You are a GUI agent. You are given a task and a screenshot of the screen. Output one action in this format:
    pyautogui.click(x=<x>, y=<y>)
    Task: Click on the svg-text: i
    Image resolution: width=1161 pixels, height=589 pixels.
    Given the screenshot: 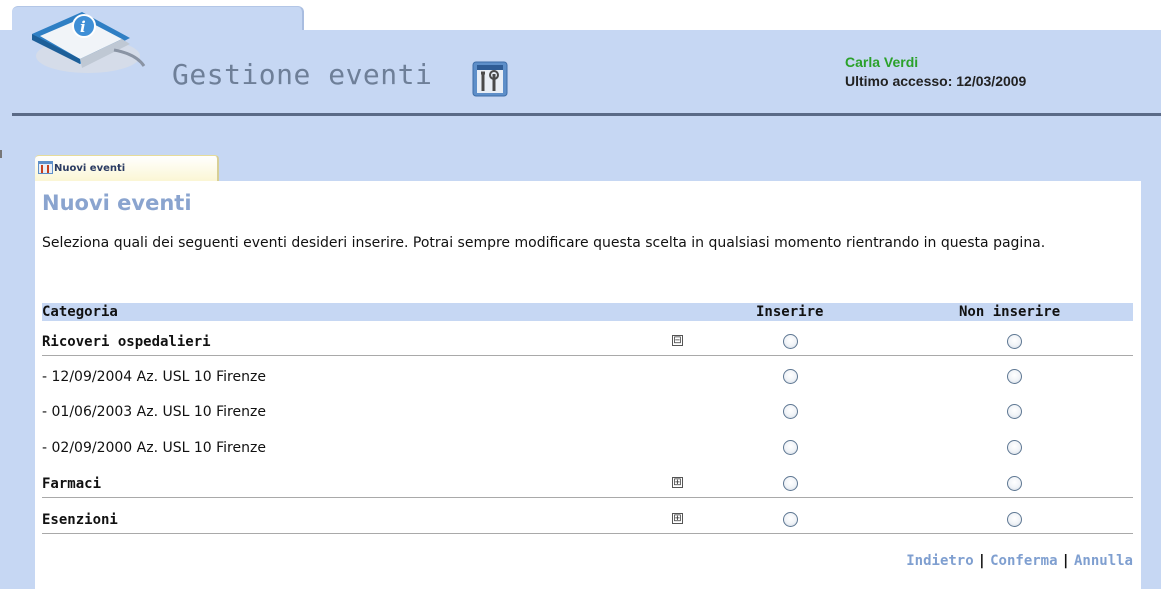 What is the action you would take?
    pyautogui.click(x=83, y=27)
    